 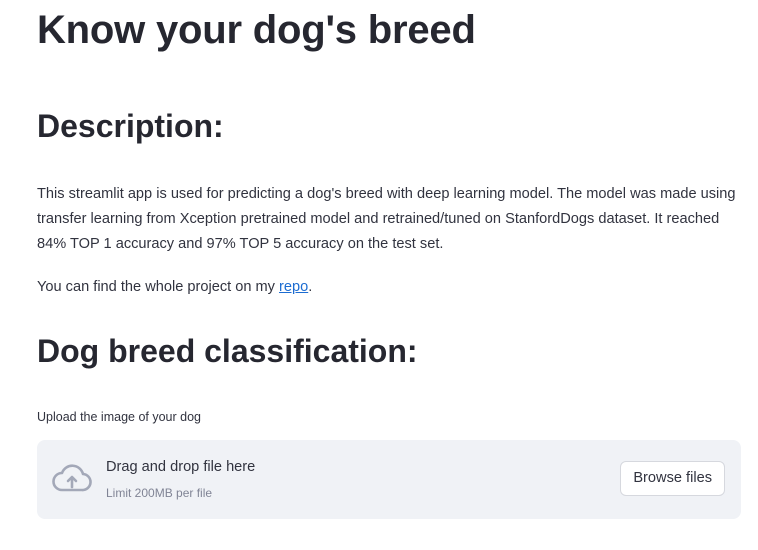 I want to click on dropzone-title: Drag and drop file here, so click(x=181, y=467).